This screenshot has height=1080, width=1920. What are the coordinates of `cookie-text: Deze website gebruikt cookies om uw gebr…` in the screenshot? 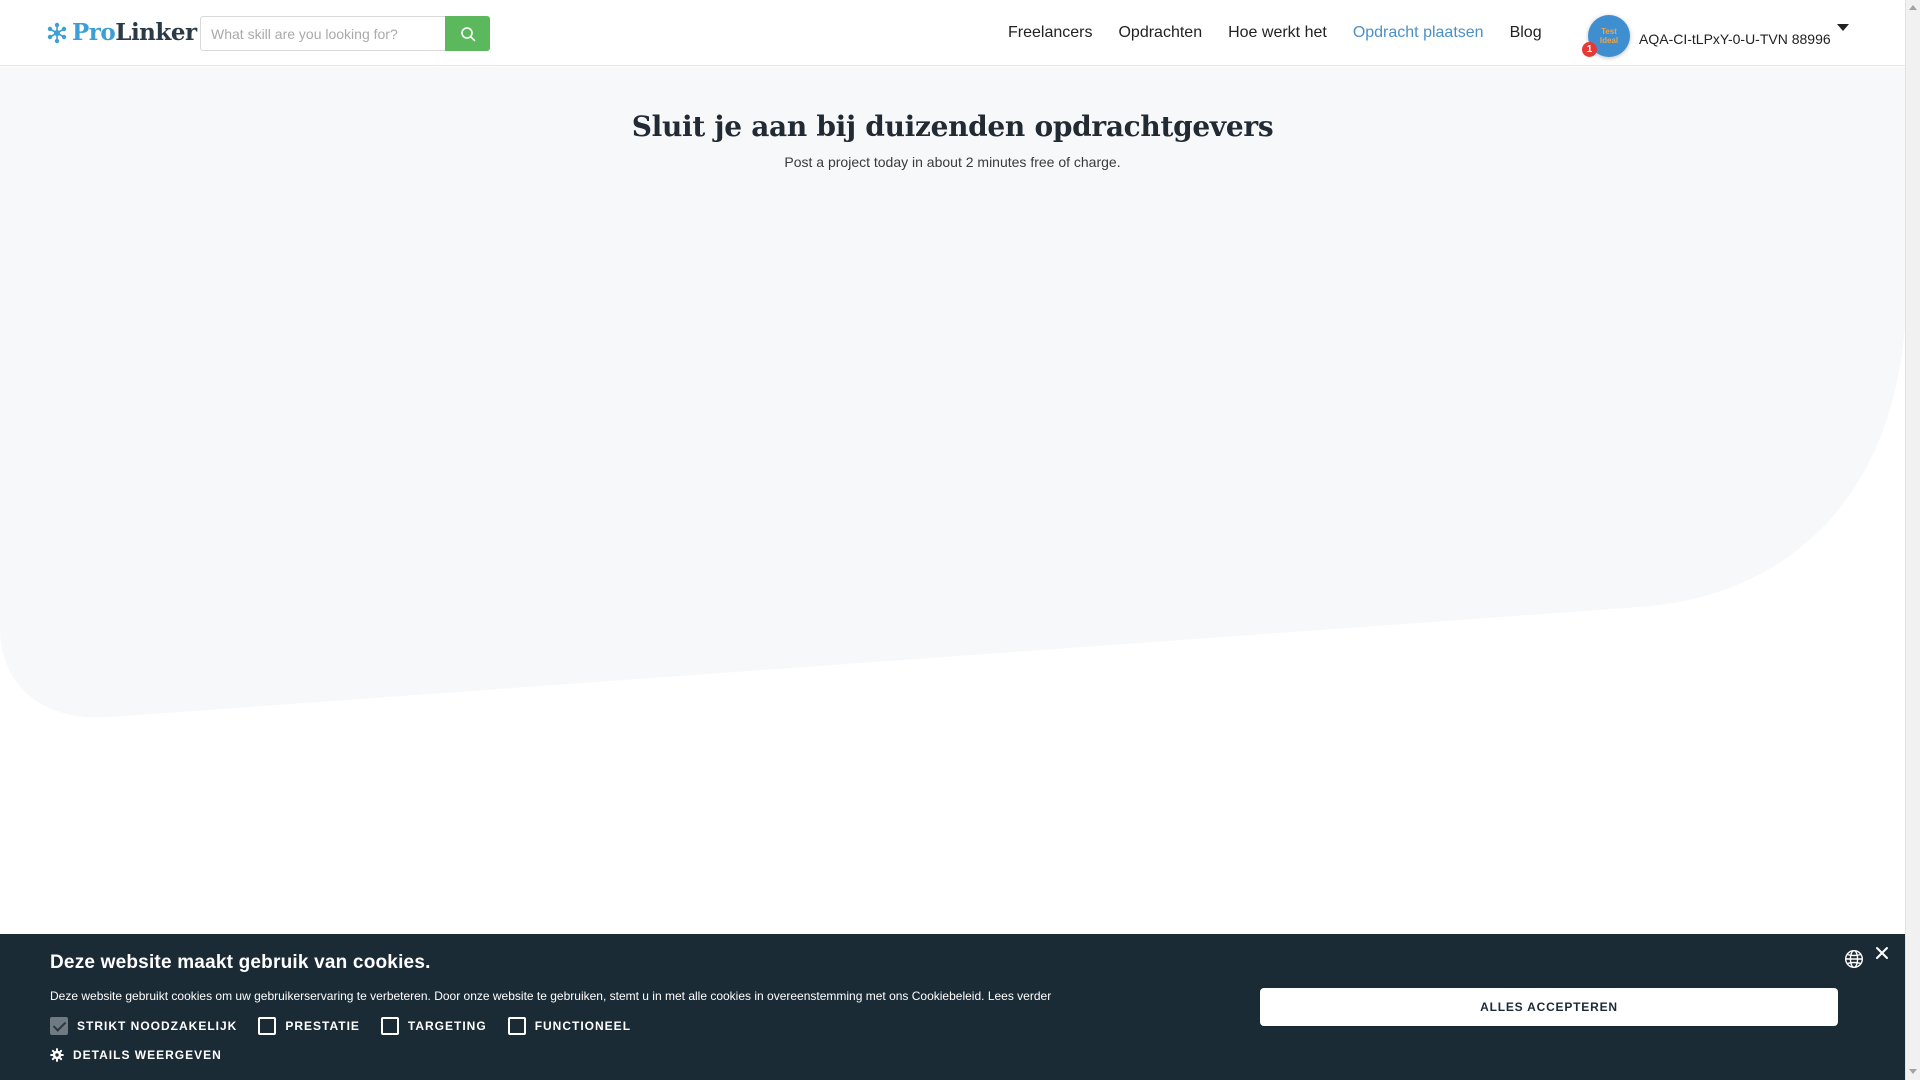 It's located at (550, 996).